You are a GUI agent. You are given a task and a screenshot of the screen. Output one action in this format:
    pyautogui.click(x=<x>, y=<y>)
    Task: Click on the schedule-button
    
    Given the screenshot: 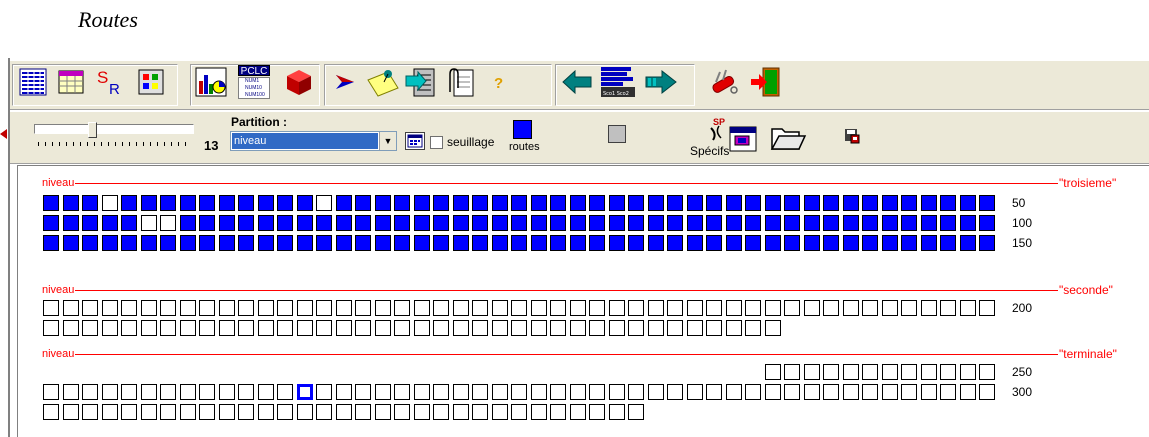 What is the action you would take?
    pyautogui.click(x=743, y=138)
    